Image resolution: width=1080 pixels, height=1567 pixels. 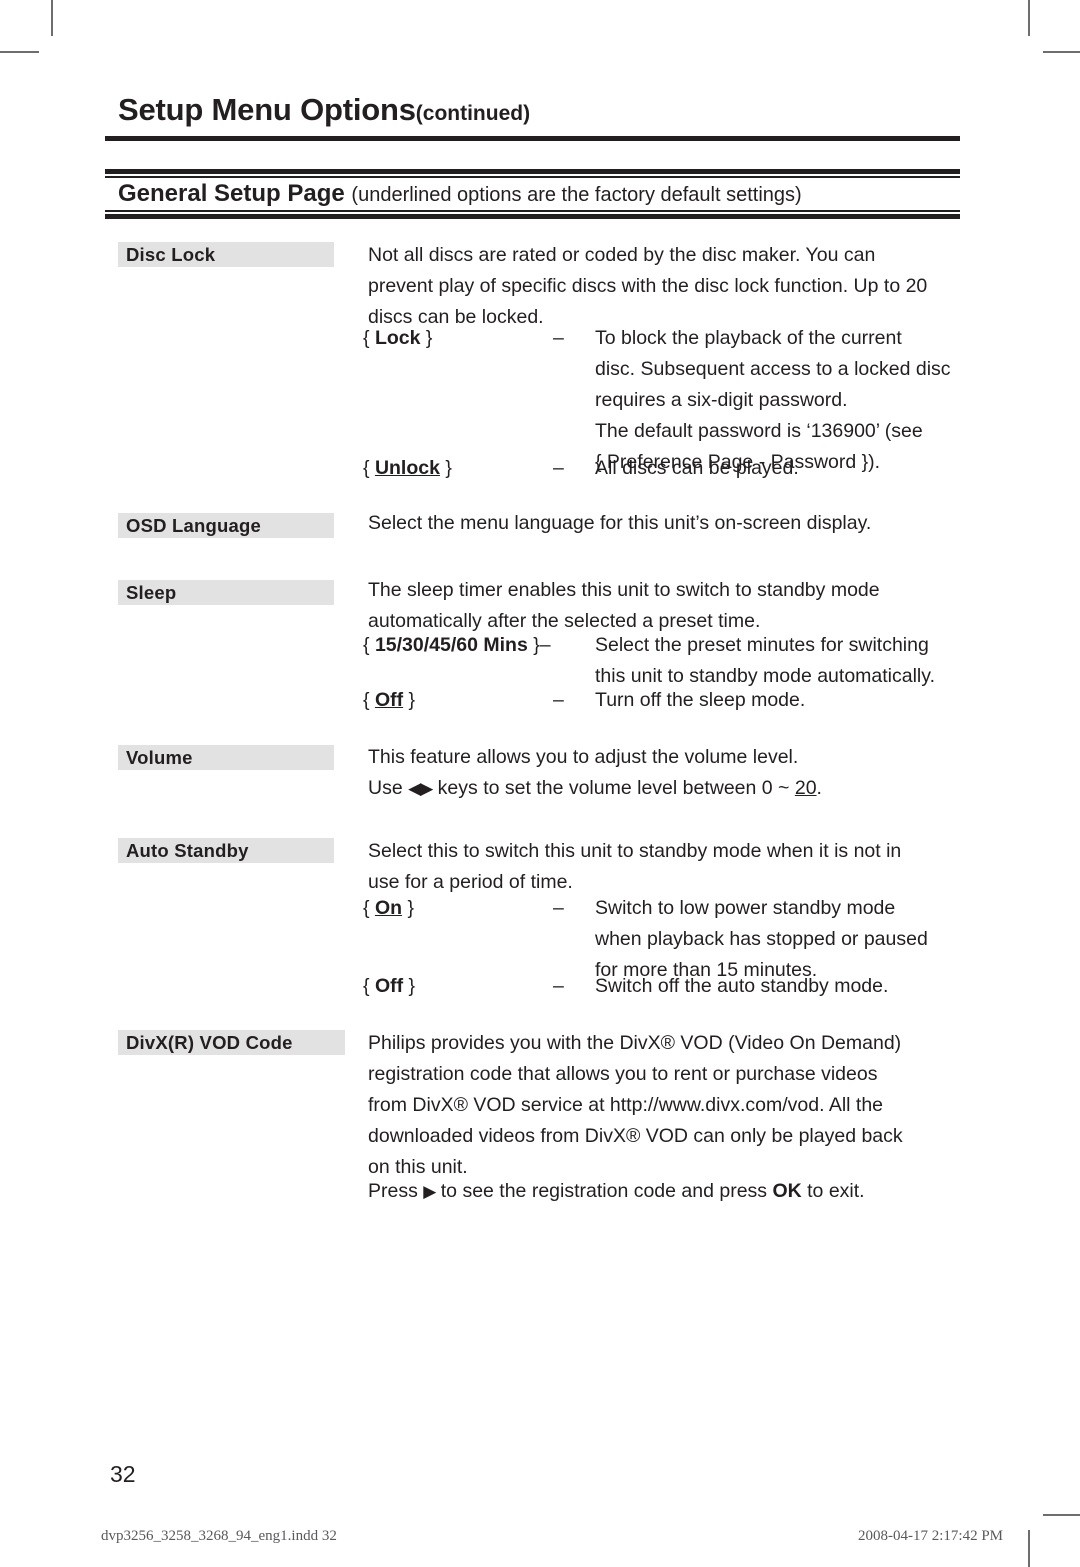 I want to click on volume-suffix: ., so click(x=819, y=788).